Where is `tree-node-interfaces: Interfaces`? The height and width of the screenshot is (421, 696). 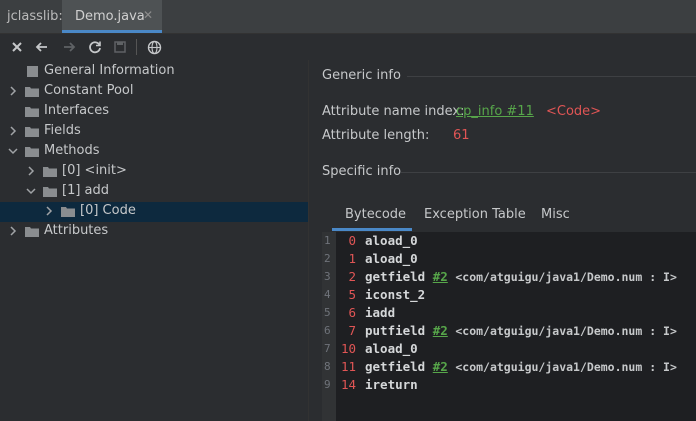 tree-node-interfaces: Interfaces is located at coordinates (154, 112).